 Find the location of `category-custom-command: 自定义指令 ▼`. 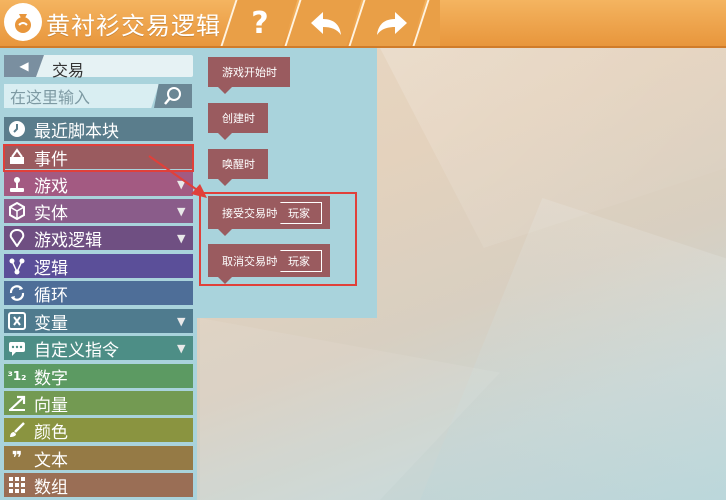

category-custom-command: 自定义指令 ▼ is located at coordinates (98, 348).